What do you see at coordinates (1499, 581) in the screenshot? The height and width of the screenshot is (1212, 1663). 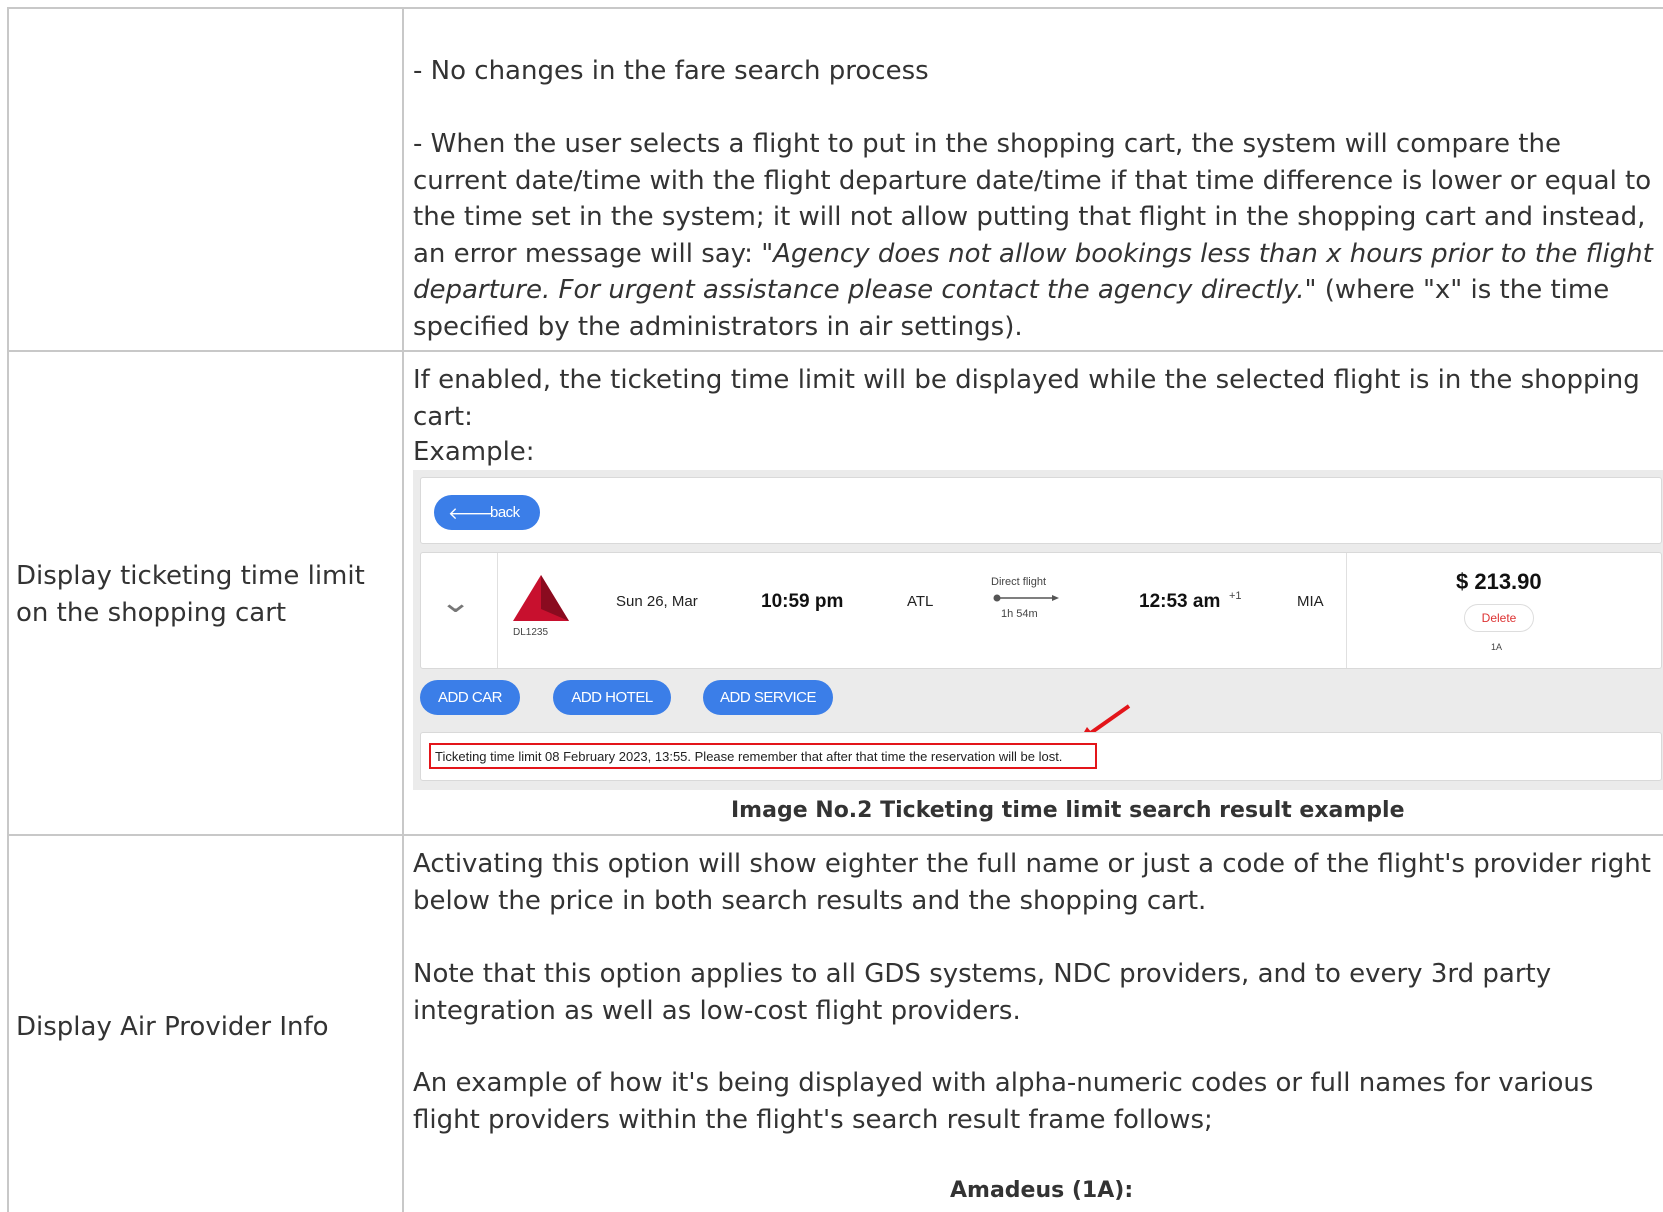 I see `flight-price: $ 213.90` at bounding box center [1499, 581].